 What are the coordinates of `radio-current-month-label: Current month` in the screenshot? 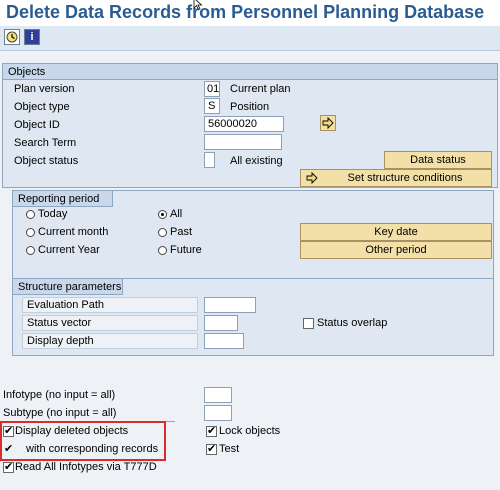 It's located at (73, 232).